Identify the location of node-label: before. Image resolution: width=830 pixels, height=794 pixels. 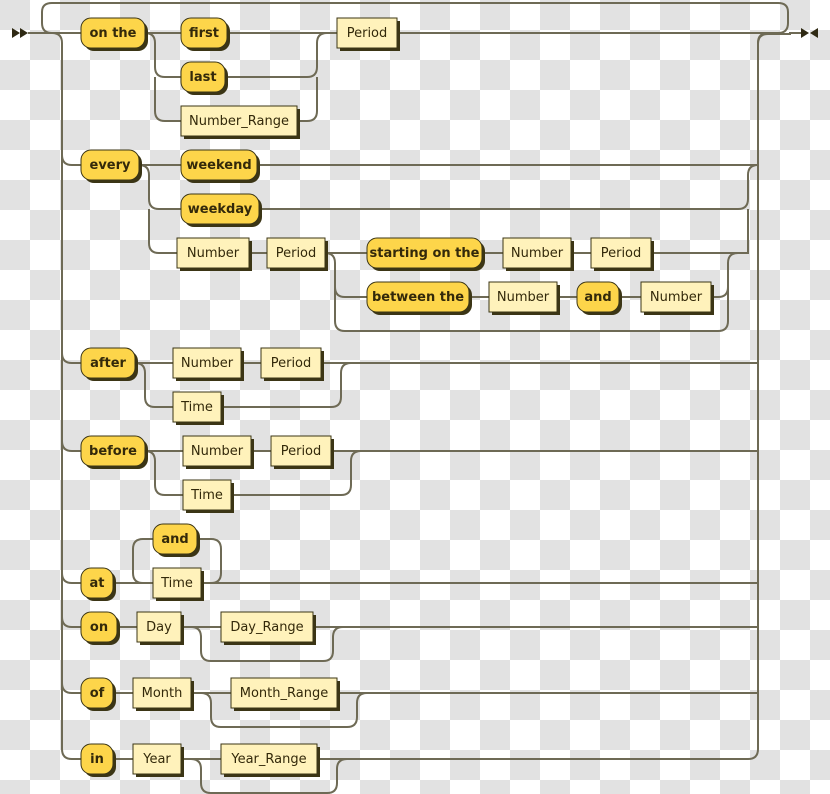
(113, 451).